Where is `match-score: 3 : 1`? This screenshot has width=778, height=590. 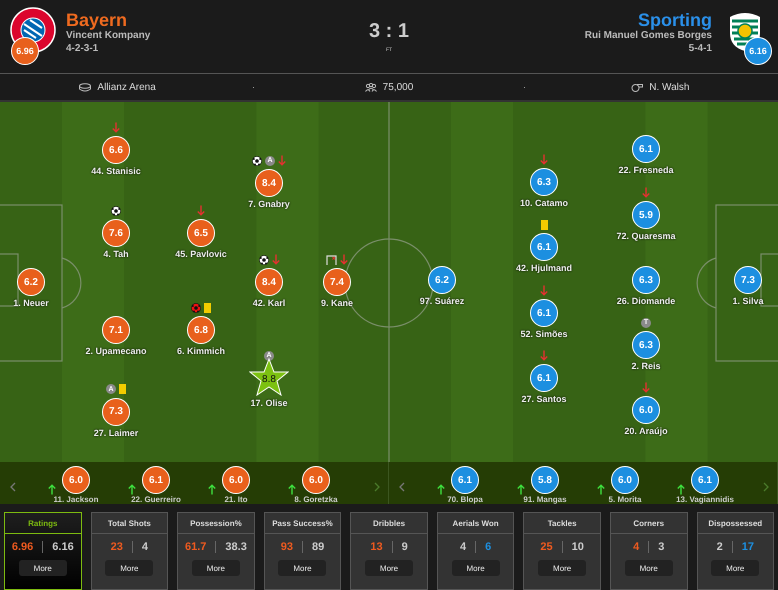 match-score: 3 : 1 is located at coordinates (389, 31).